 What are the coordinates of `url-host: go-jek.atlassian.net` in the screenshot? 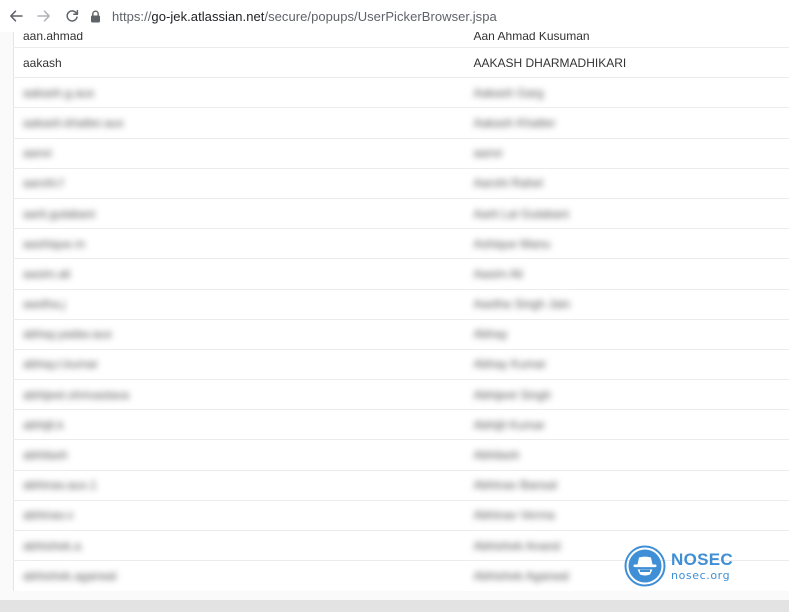 It's located at (208, 16).